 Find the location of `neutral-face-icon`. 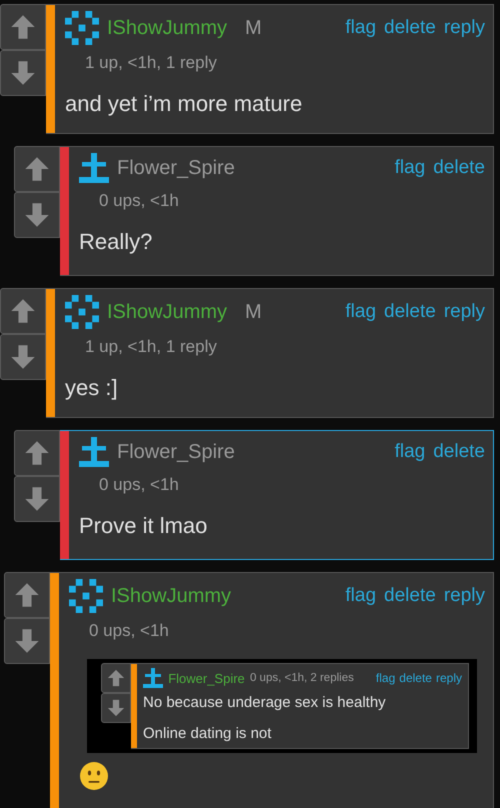

neutral-face-icon is located at coordinates (94, 776).